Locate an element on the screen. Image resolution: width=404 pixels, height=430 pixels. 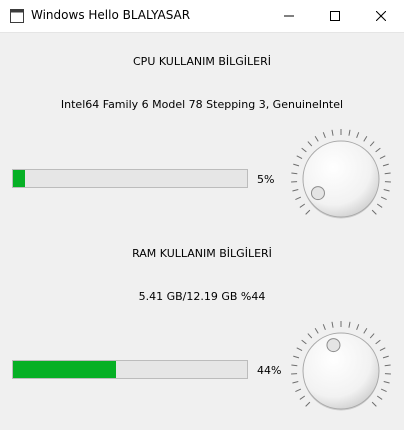
ram-dial is located at coordinates (341, 371).